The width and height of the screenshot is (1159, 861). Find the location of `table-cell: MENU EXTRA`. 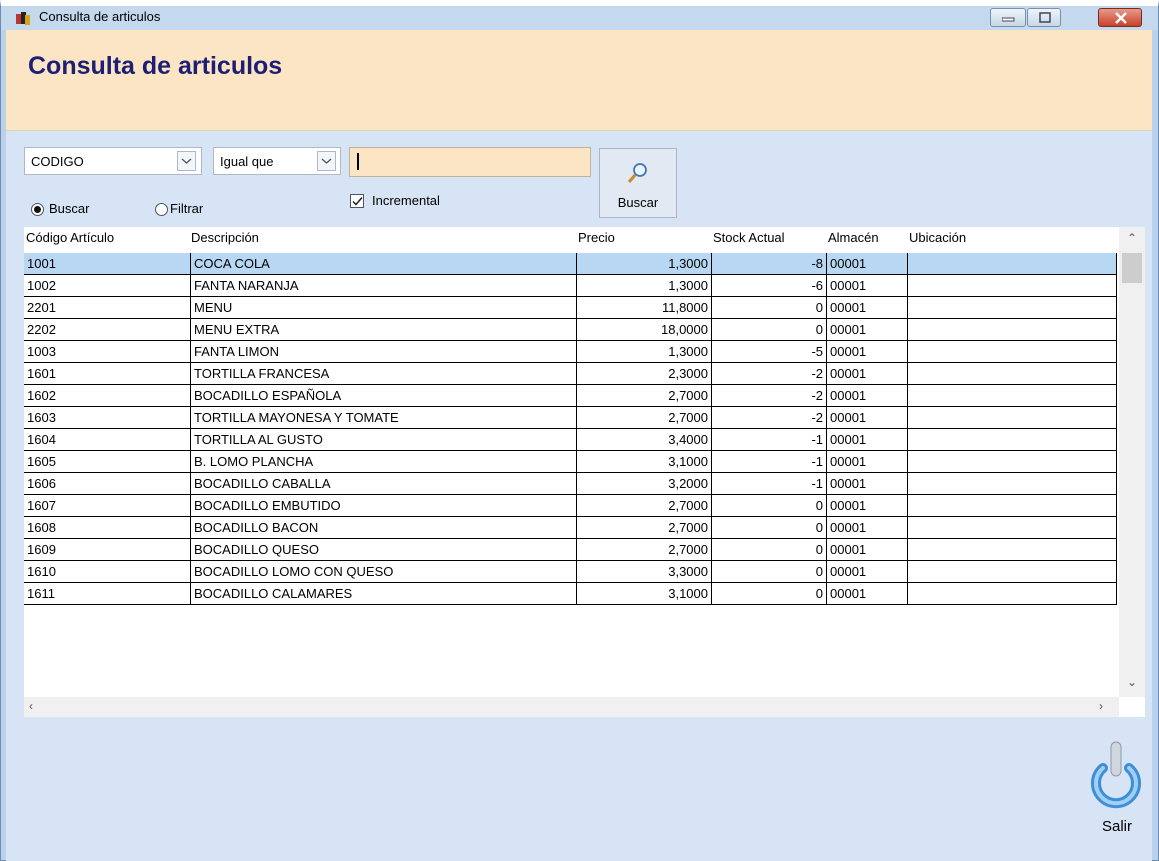

table-cell: MENU EXTRA is located at coordinates (384, 330).